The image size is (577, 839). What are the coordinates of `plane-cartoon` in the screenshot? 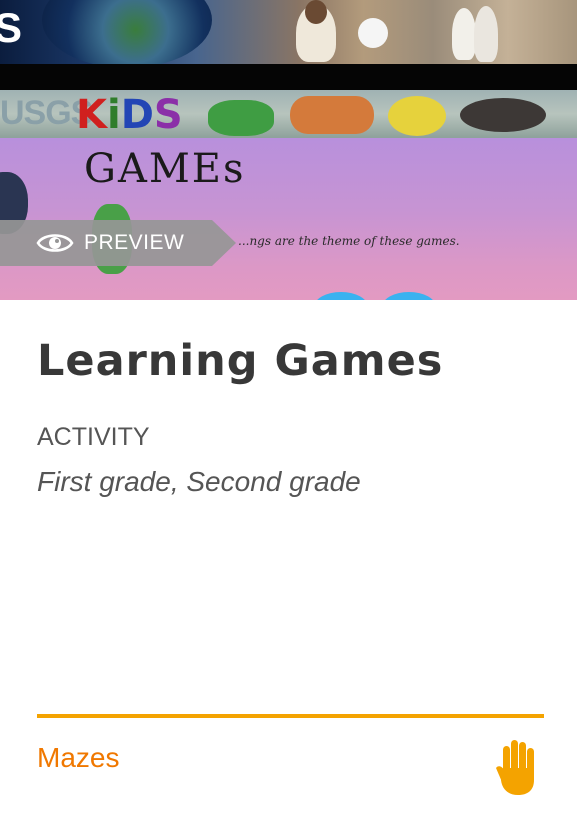 It's located at (332, 115).